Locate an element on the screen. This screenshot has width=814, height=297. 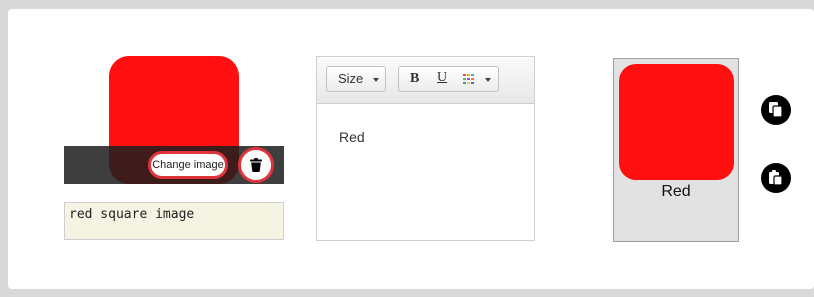
underline-button: U is located at coordinates (442, 78).